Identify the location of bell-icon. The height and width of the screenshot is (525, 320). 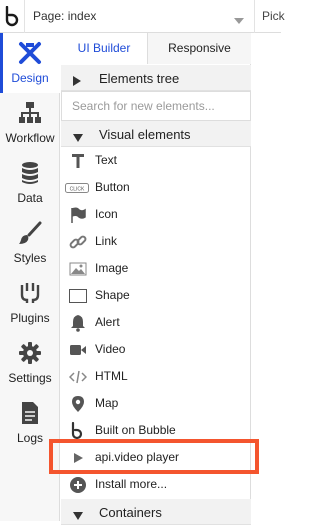
(78, 323).